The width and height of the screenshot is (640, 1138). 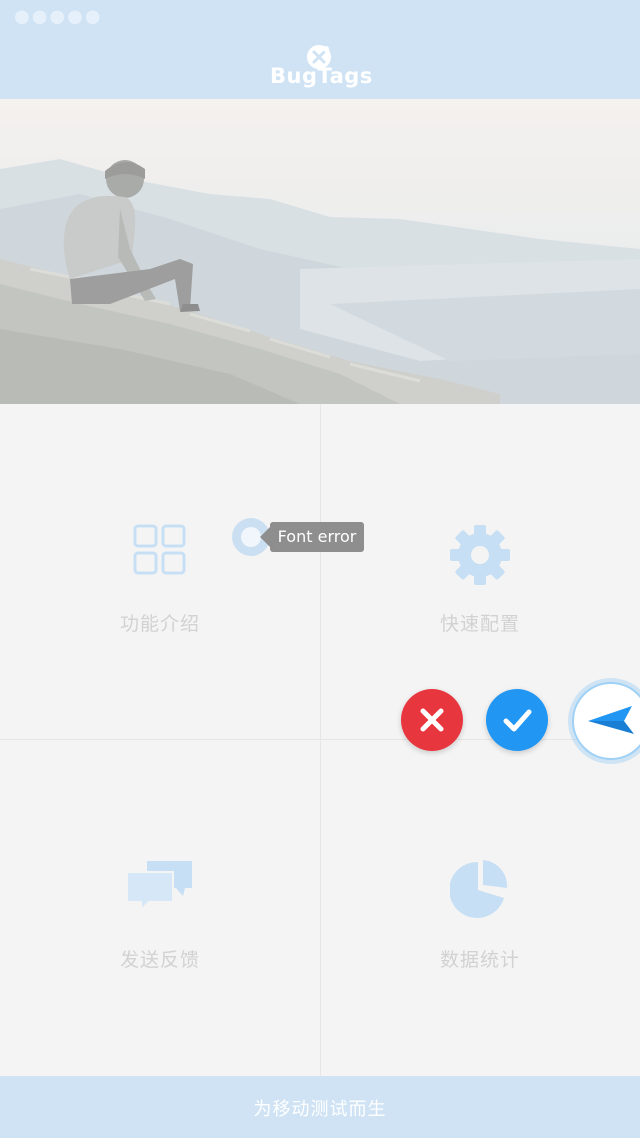 What do you see at coordinates (159, 624) in the screenshot?
I see `grid-item-label: 功能介绍` at bounding box center [159, 624].